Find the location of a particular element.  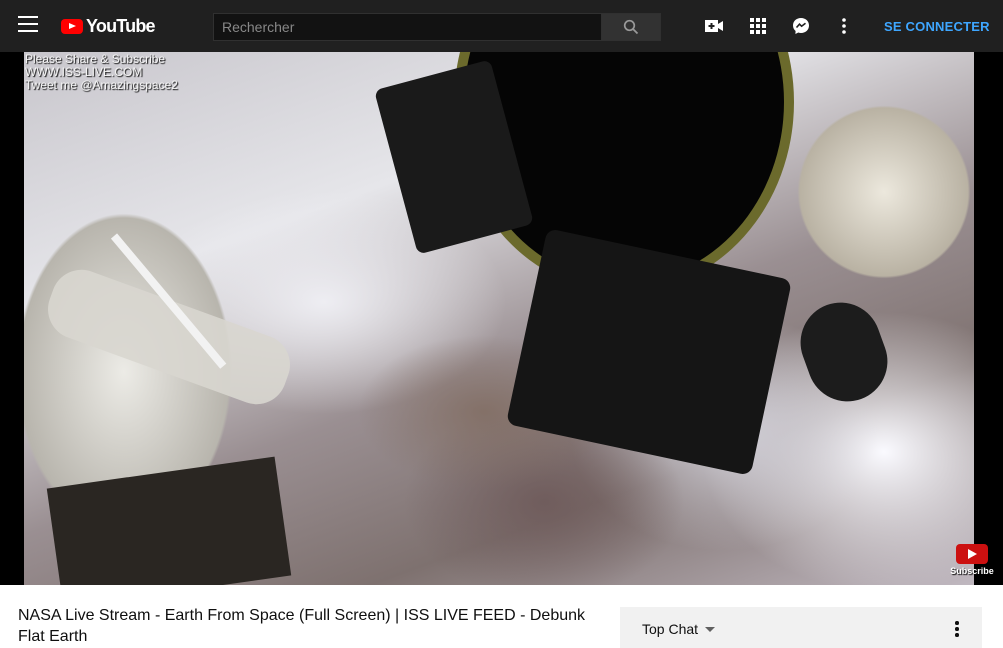

settings-more-button is located at coordinates (844, 26).